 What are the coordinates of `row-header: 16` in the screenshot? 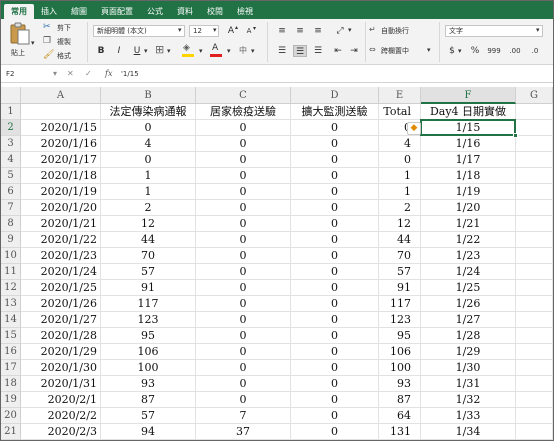 It's located at (11, 352).